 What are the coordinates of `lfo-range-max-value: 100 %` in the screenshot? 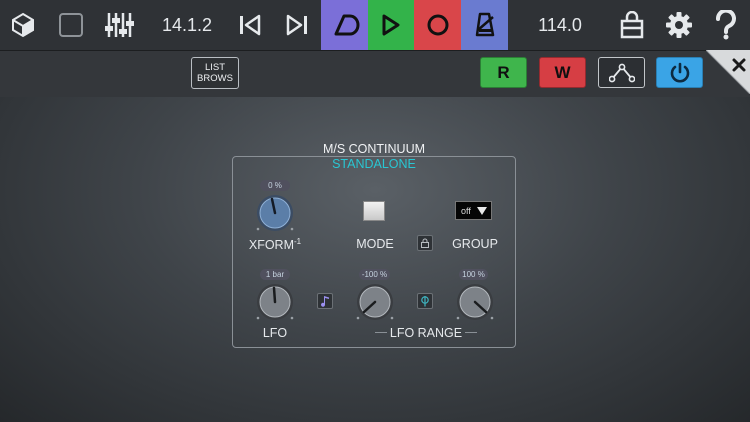 It's located at (473, 274).